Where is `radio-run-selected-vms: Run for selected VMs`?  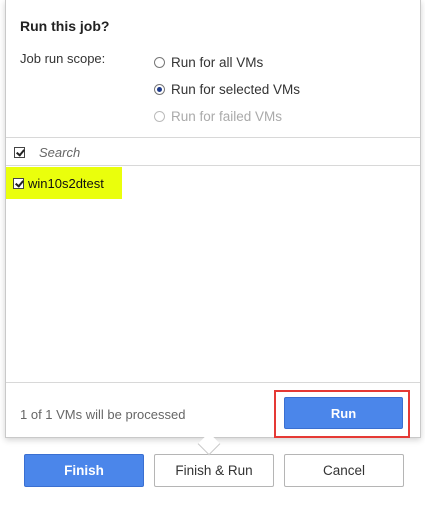 radio-run-selected-vms: Run for selected VMs is located at coordinates (227, 89).